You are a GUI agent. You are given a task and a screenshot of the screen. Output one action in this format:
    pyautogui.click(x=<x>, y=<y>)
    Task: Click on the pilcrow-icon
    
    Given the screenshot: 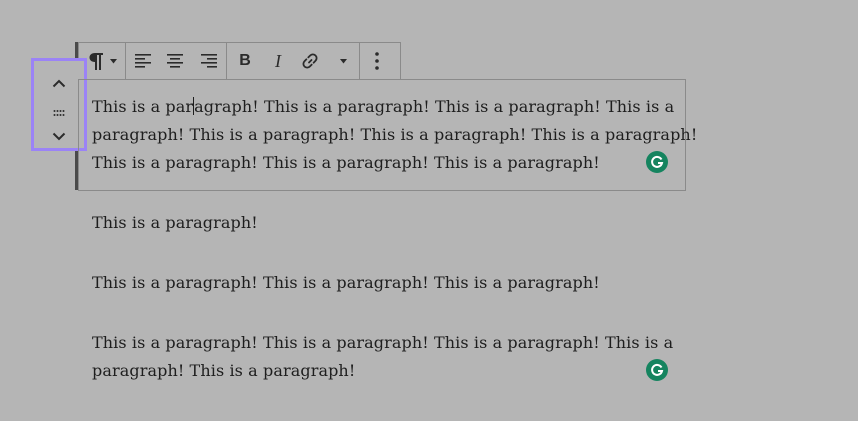 What is the action you would take?
    pyautogui.click(x=97, y=61)
    